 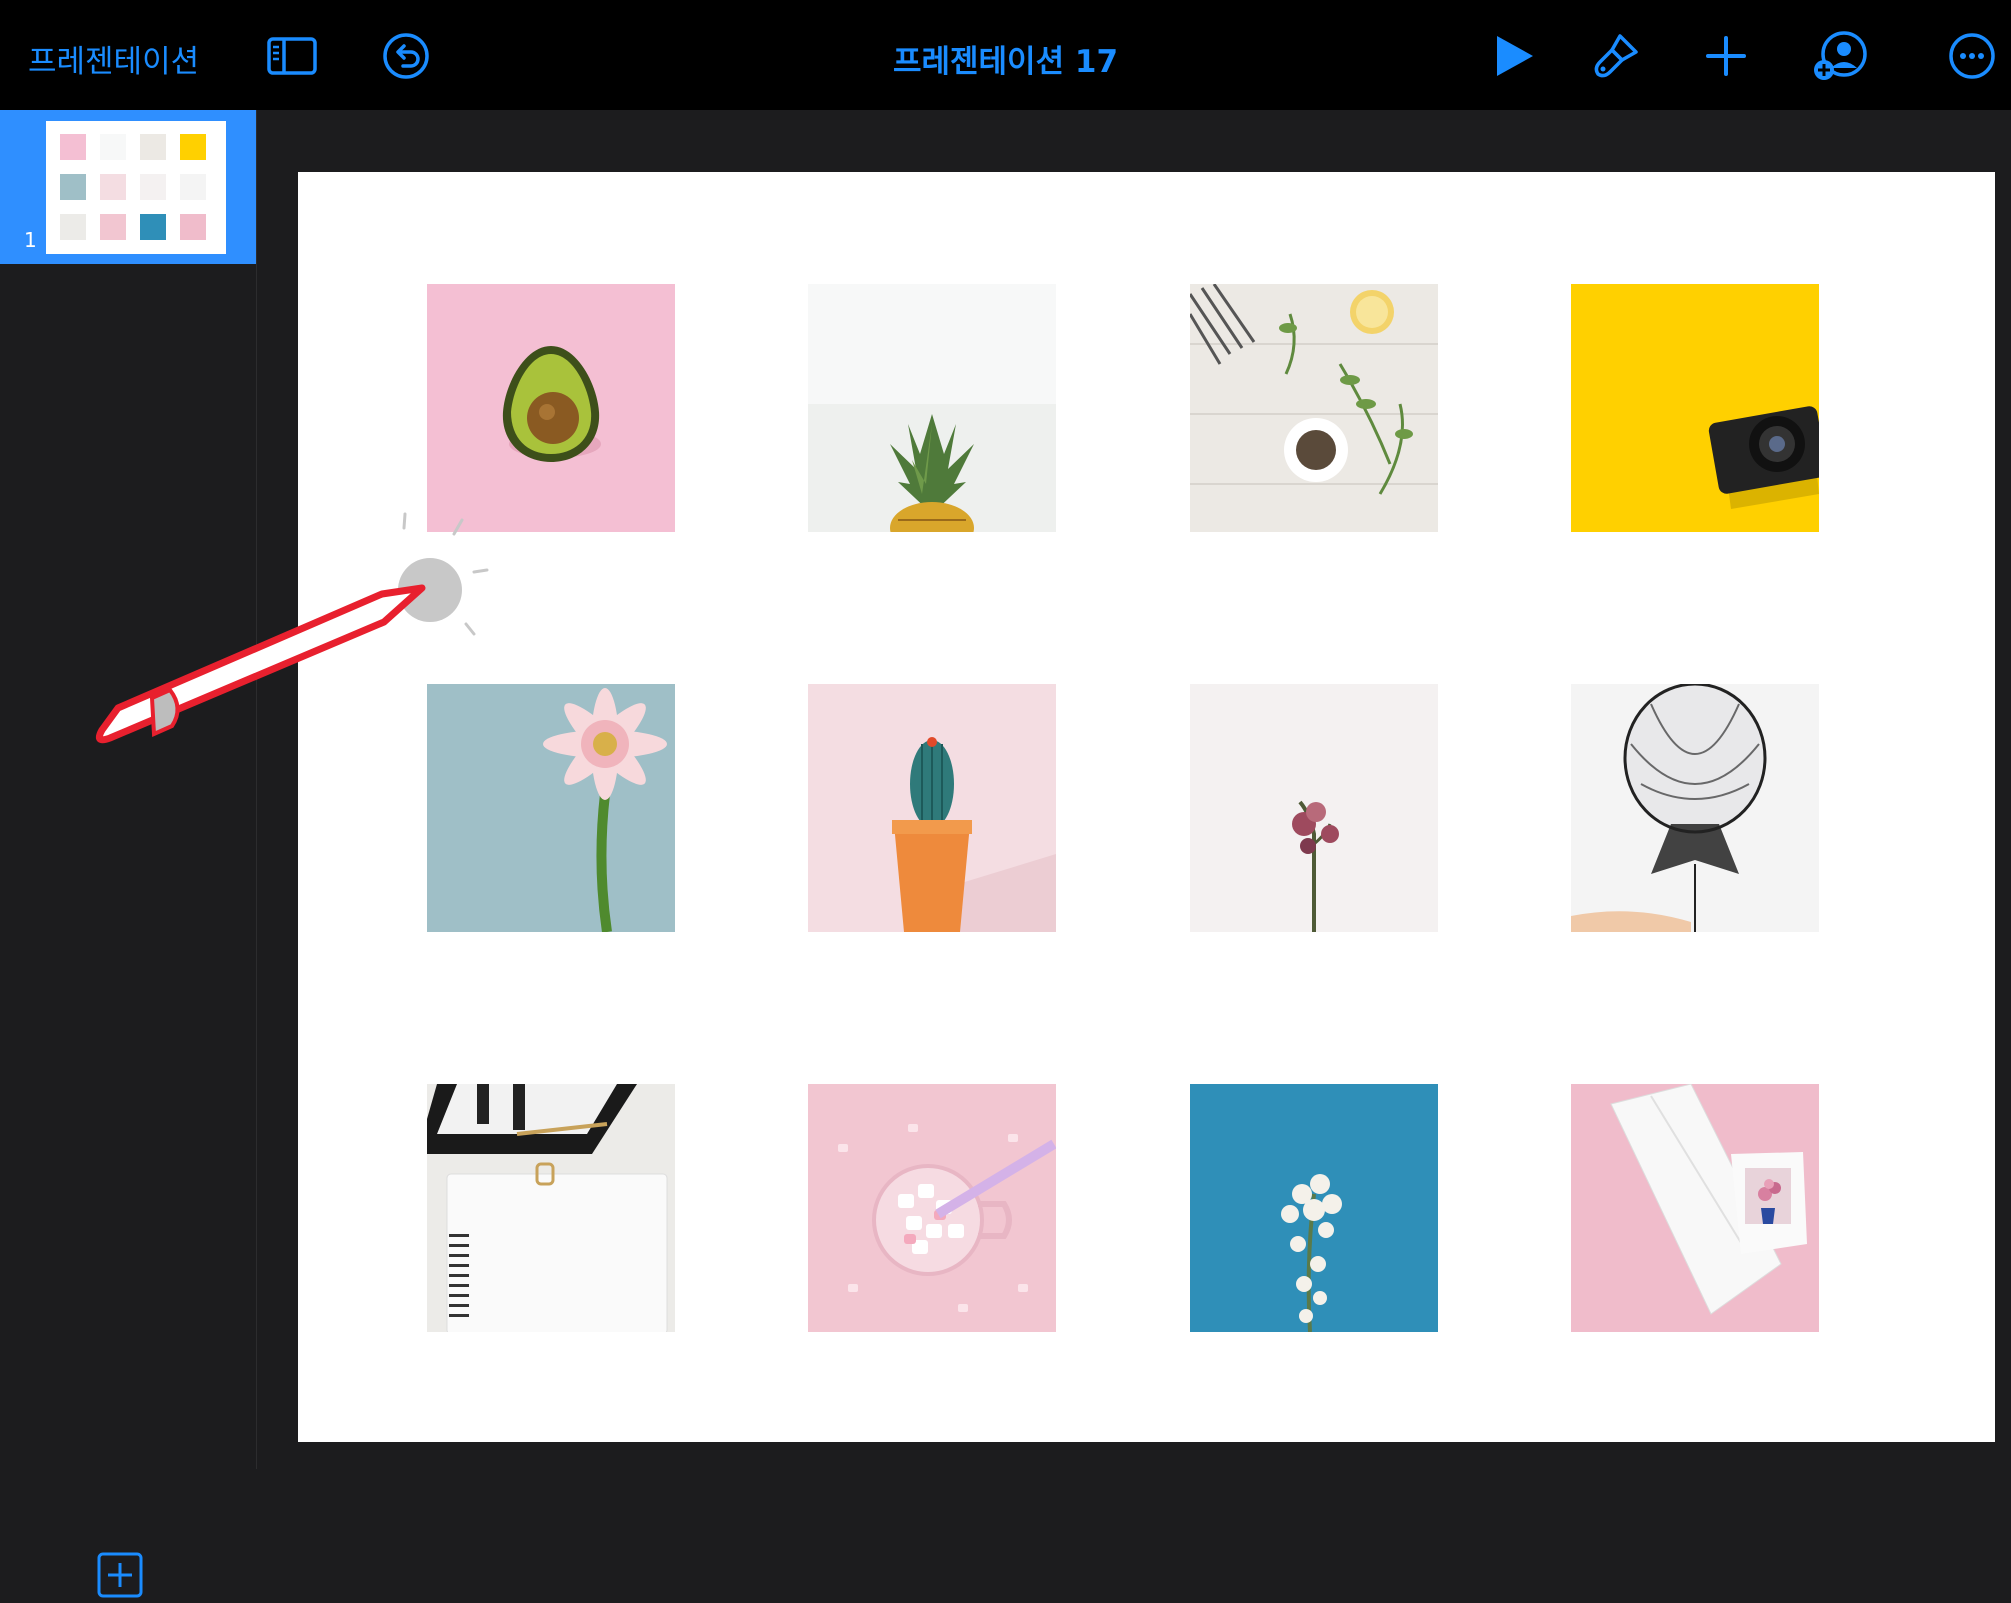 What do you see at coordinates (1695, 808) in the screenshot?
I see `photo-black-balloon` at bounding box center [1695, 808].